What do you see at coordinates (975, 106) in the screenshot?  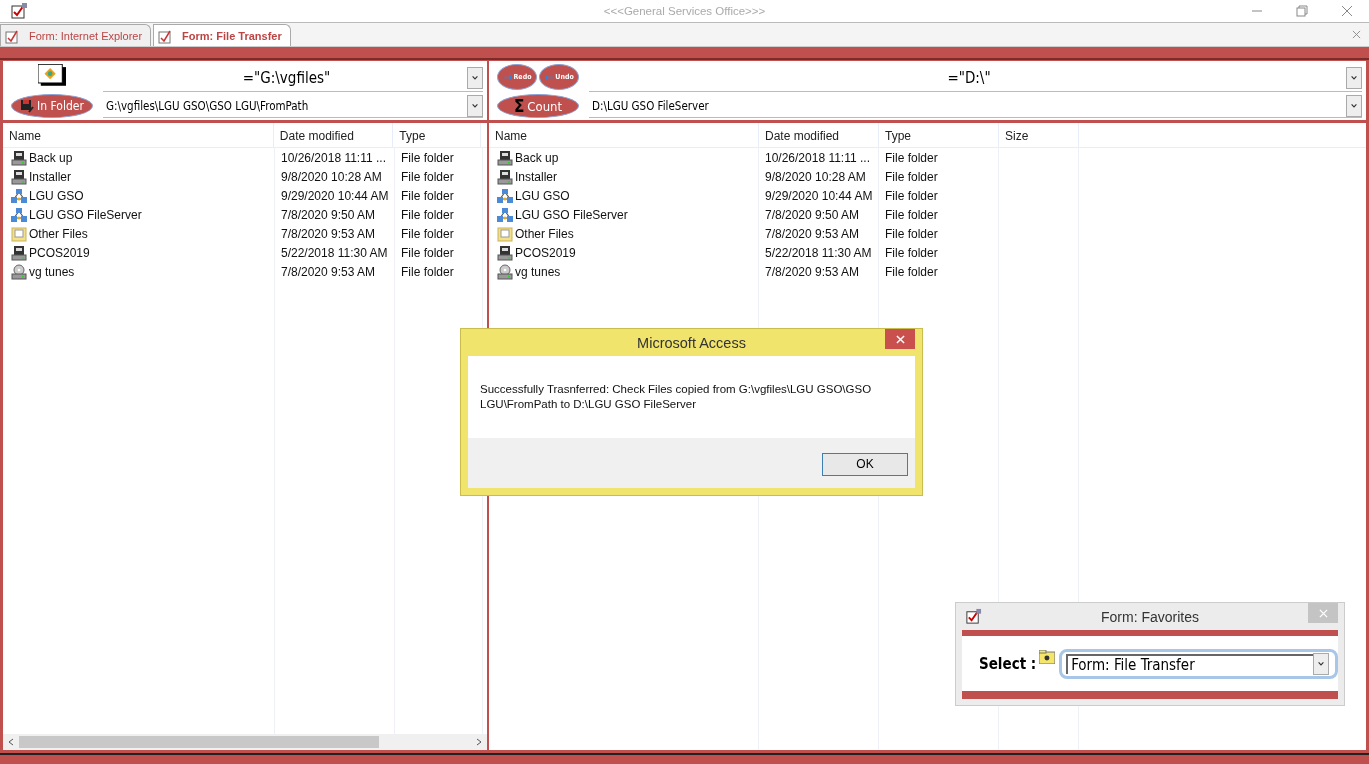 I see `path-combo: D:\LGU GSO FileServer` at bounding box center [975, 106].